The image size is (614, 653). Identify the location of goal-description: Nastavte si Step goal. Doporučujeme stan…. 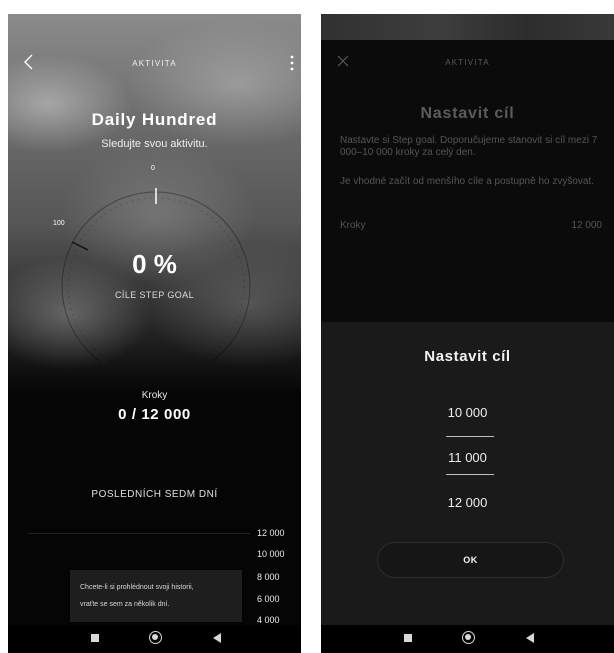
(469, 146).